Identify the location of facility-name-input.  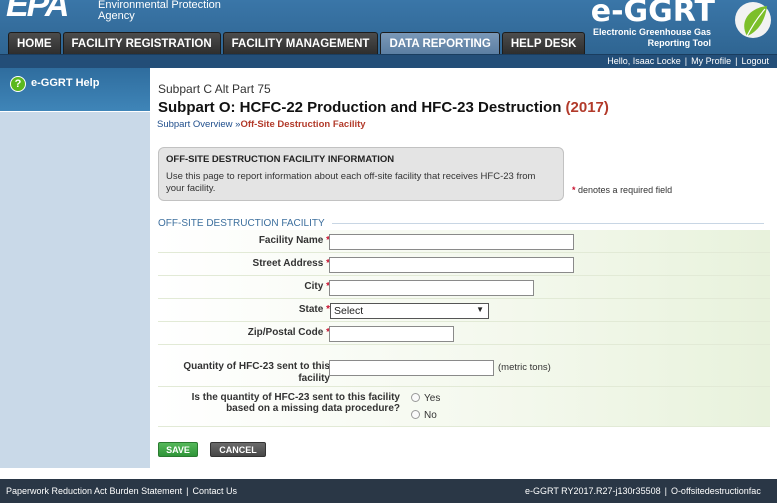
(451, 242).